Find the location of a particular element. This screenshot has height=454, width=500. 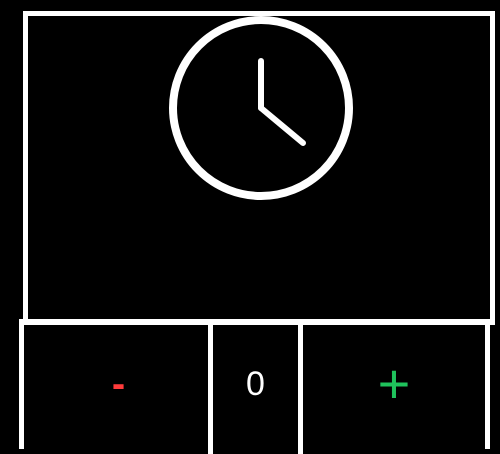

decrement-label: - is located at coordinates (118, 384).